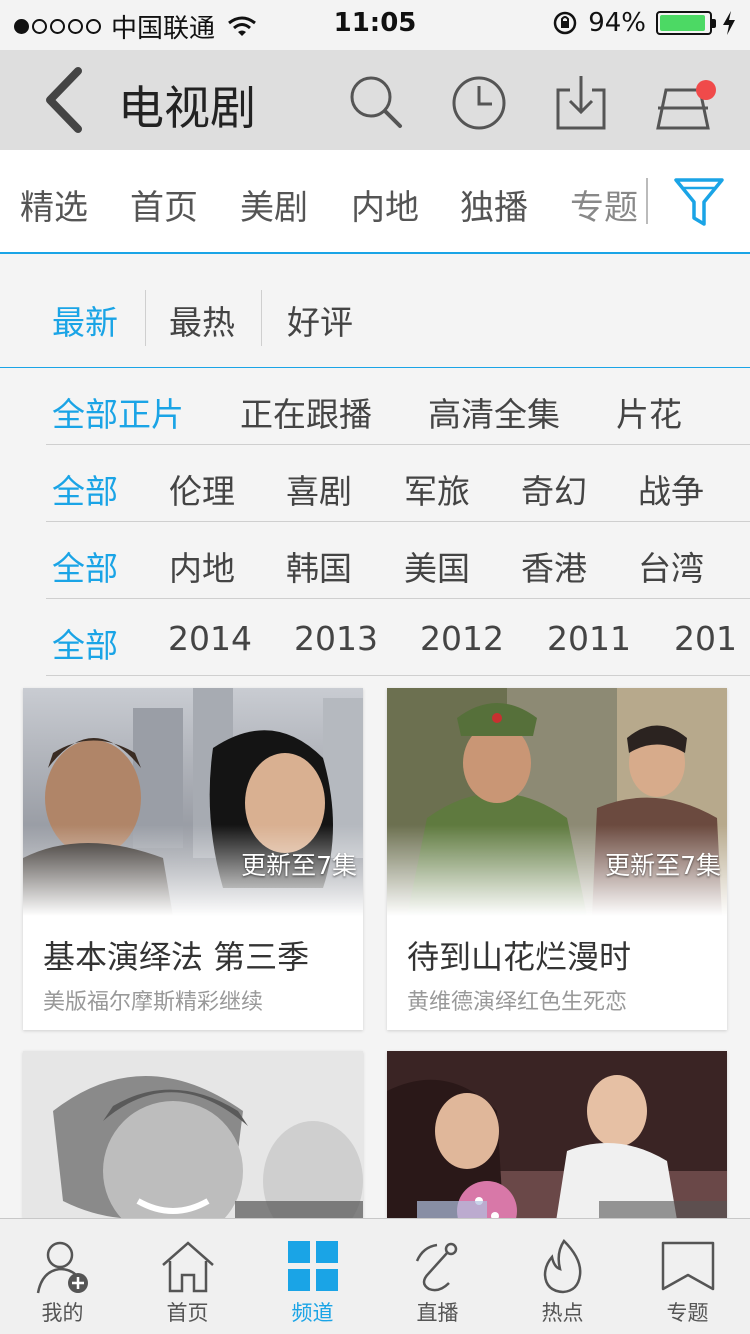 The height and width of the screenshot is (1334, 750). What do you see at coordinates (729, 23) in the screenshot?
I see `charging-icon` at bounding box center [729, 23].